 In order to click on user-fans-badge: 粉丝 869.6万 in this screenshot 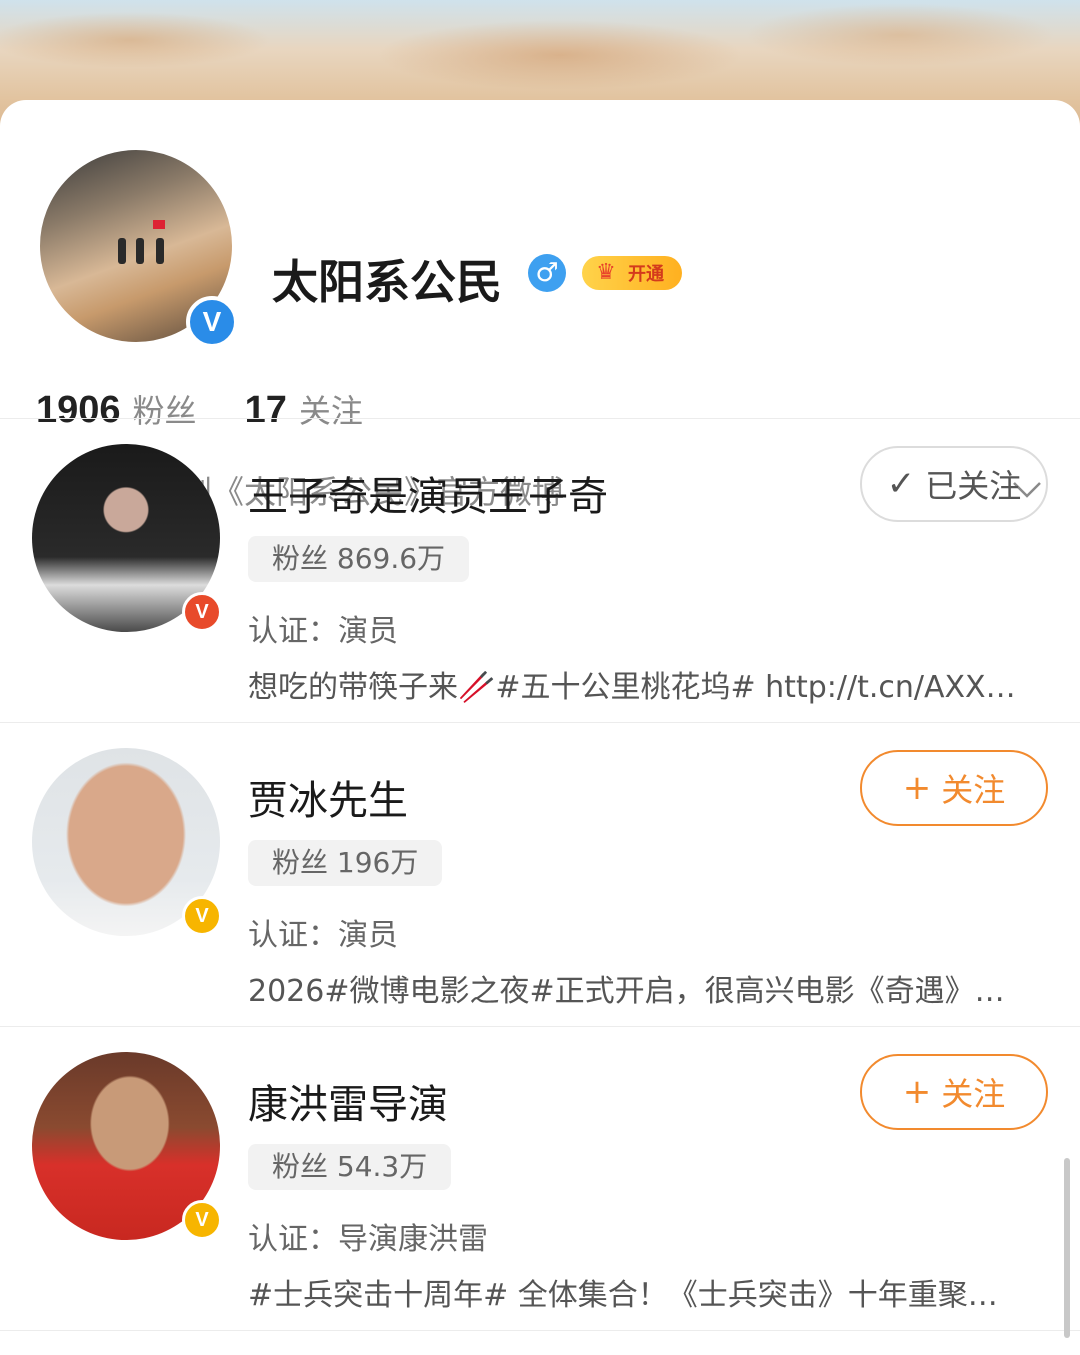, I will do `click(359, 559)`.